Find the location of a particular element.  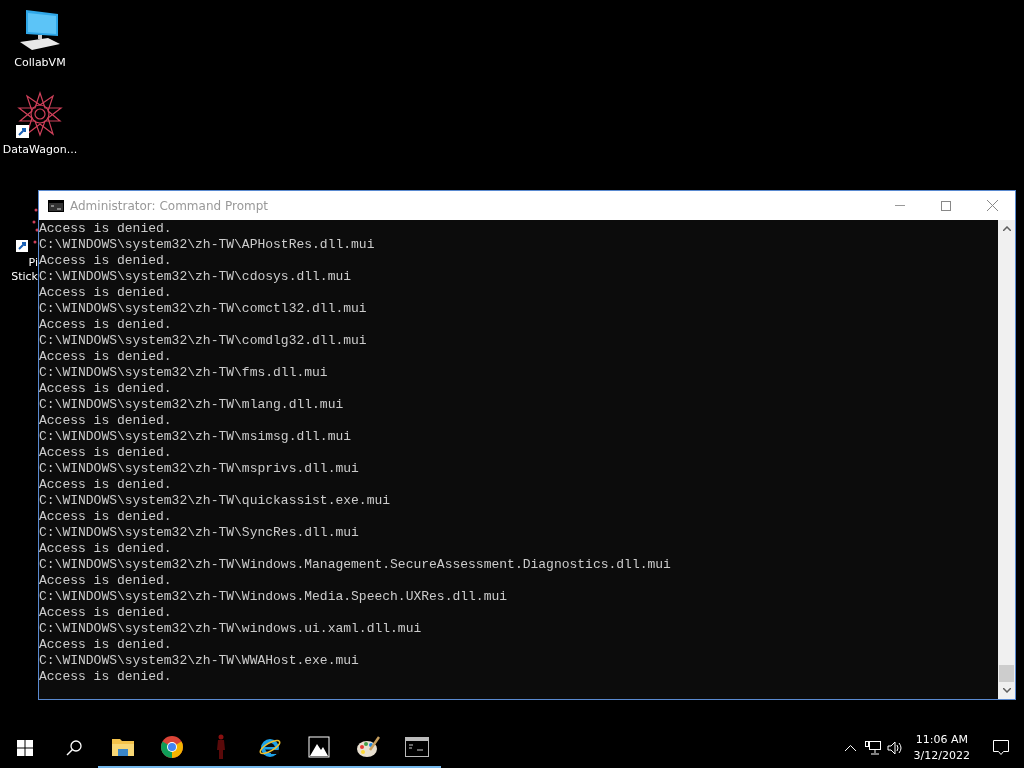

console-line: C:\WINDOWS\system32\zh-TW\APHostRes.dll.mui is located at coordinates (207, 245).